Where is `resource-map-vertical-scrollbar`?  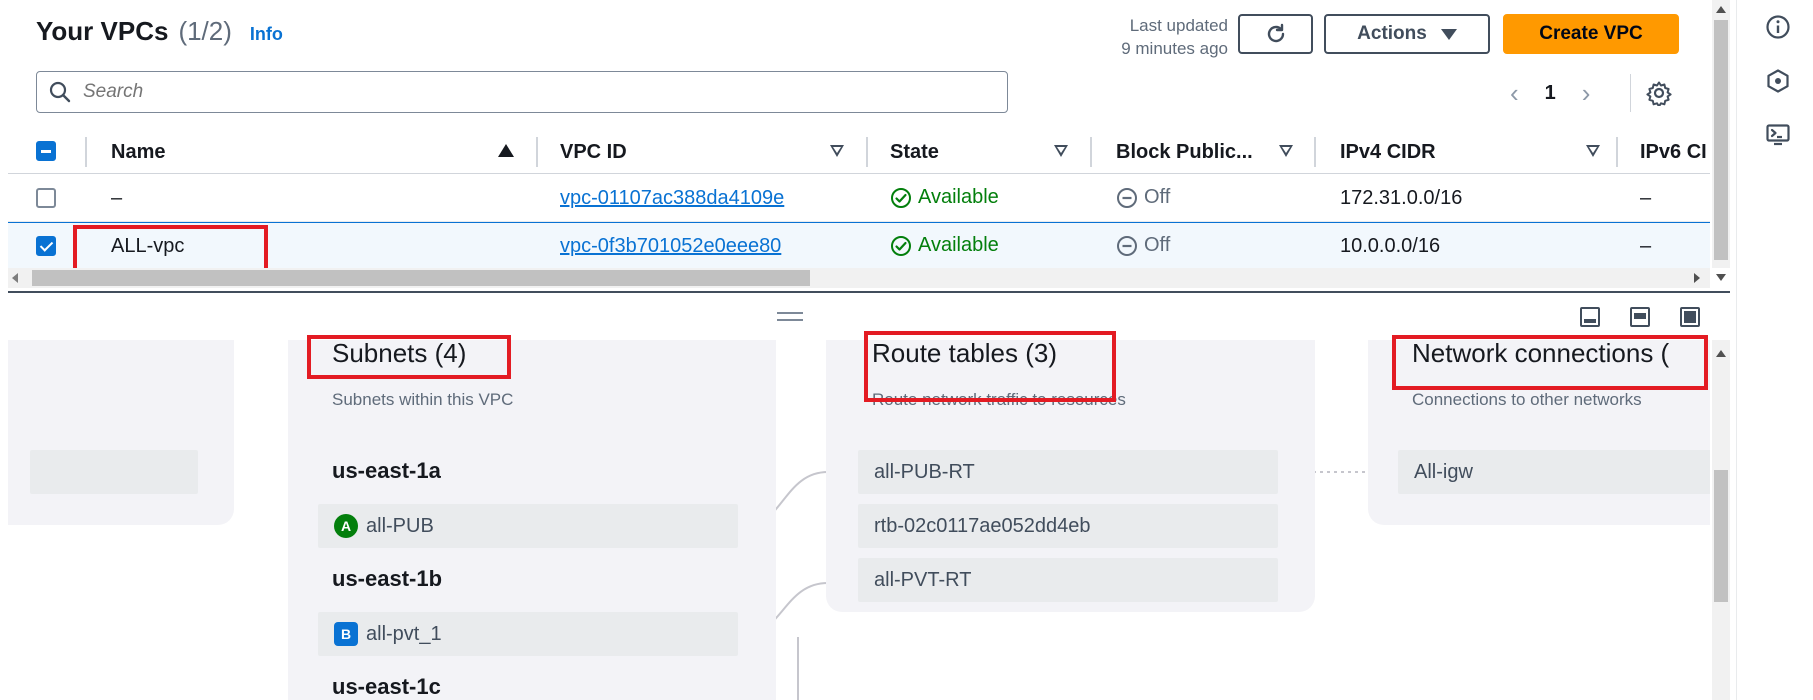 resource-map-vertical-scrollbar is located at coordinates (1721, 520).